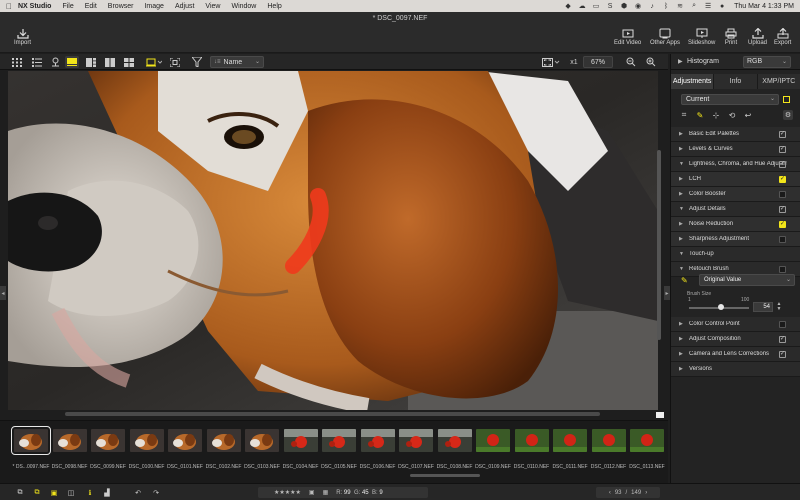  What do you see at coordinates (684, 115) in the screenshot?
I see `crop-icon: ⌗` at bounding box center [684, 115].